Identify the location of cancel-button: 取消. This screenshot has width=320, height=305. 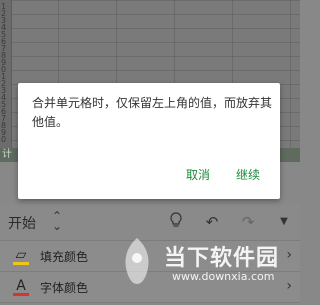
(198, 174).